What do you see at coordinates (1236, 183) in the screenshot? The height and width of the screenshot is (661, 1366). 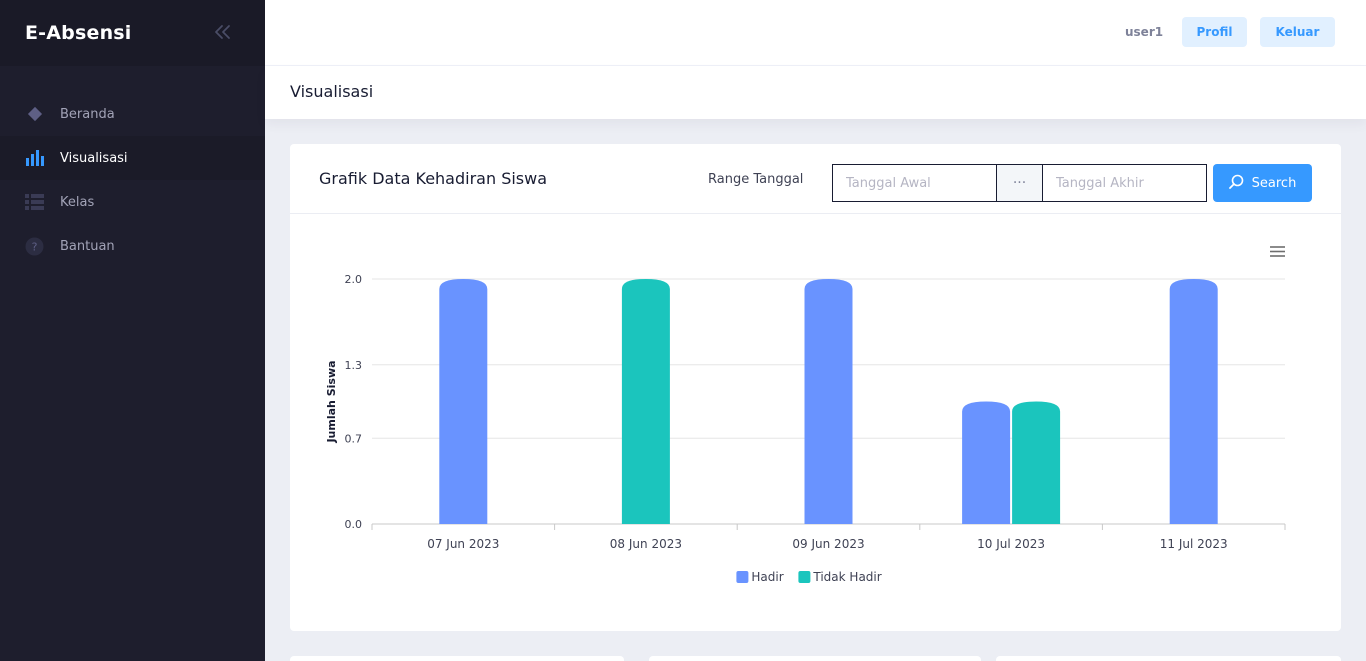 I see `search-icon` at bounding box center [1236, 183].